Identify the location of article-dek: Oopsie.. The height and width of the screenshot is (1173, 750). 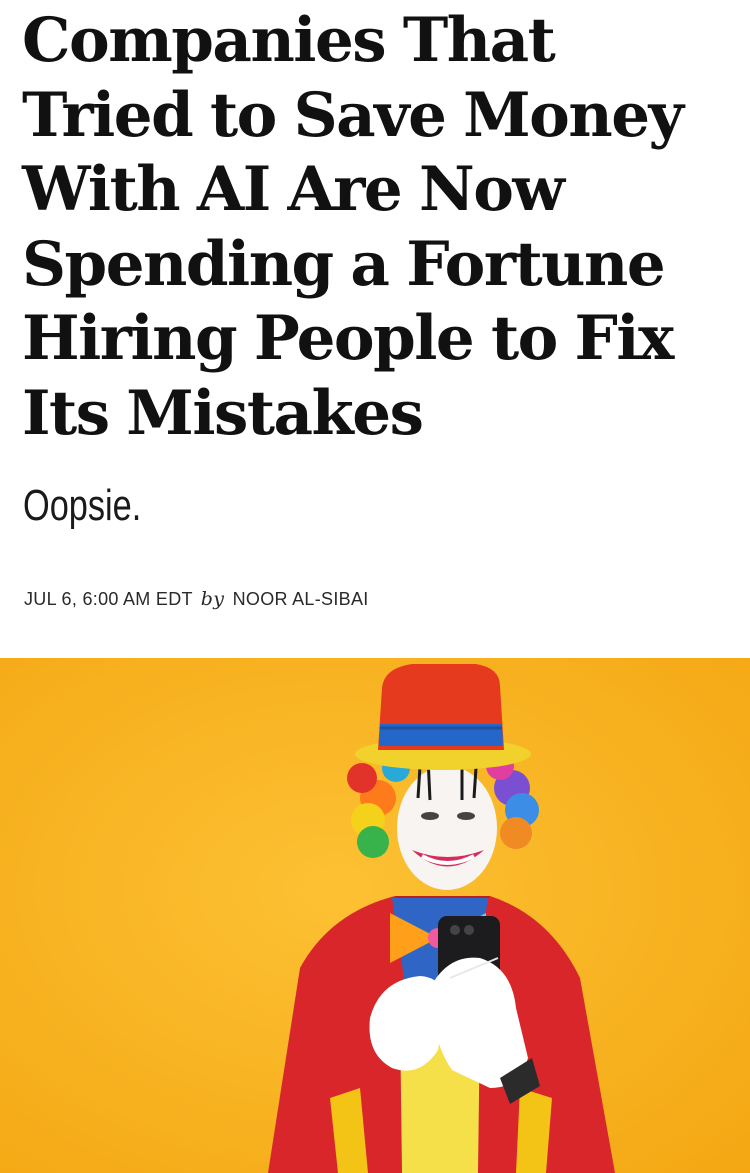
(82, 505).